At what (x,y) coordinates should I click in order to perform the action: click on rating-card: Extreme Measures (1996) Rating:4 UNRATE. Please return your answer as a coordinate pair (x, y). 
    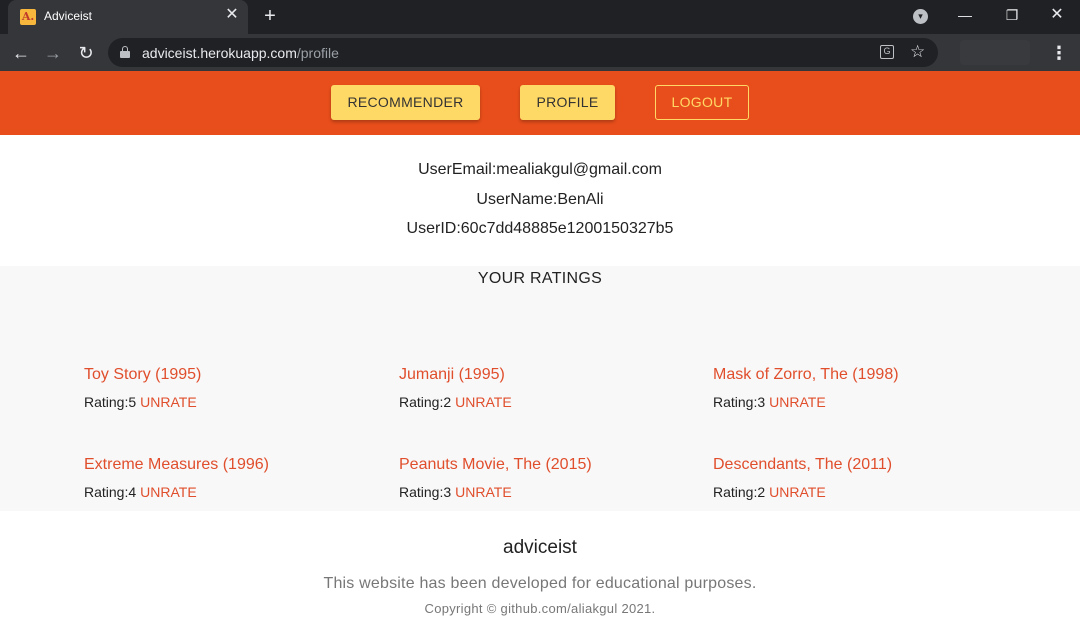
    Looking at the image, I should click on (234, 478).